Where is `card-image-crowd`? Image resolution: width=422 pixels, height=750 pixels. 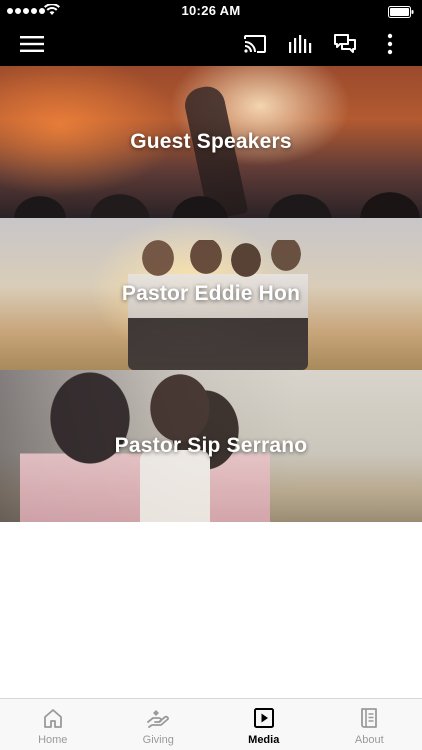
card-image-crowd is located at coordinates (211, 194).